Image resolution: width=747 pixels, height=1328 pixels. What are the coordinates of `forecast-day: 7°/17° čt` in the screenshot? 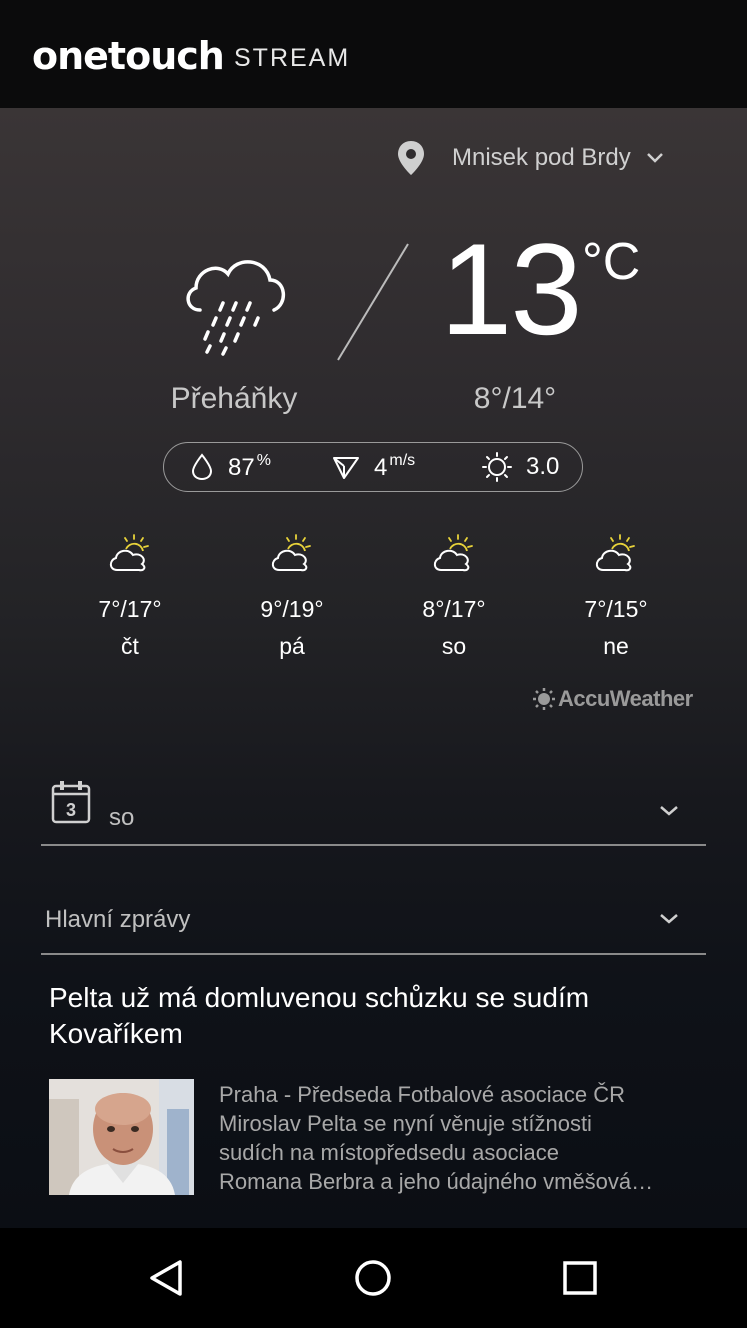 It's located at (130, 597).